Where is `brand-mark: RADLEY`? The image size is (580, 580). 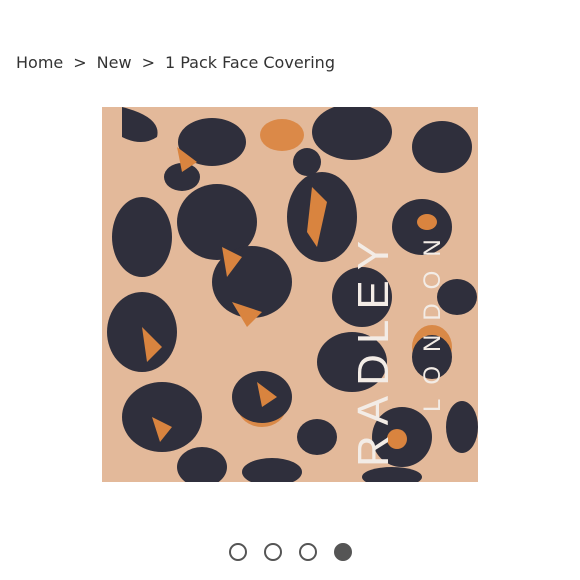 brand-mark: RADLEY is located at coordinates (373, 349).